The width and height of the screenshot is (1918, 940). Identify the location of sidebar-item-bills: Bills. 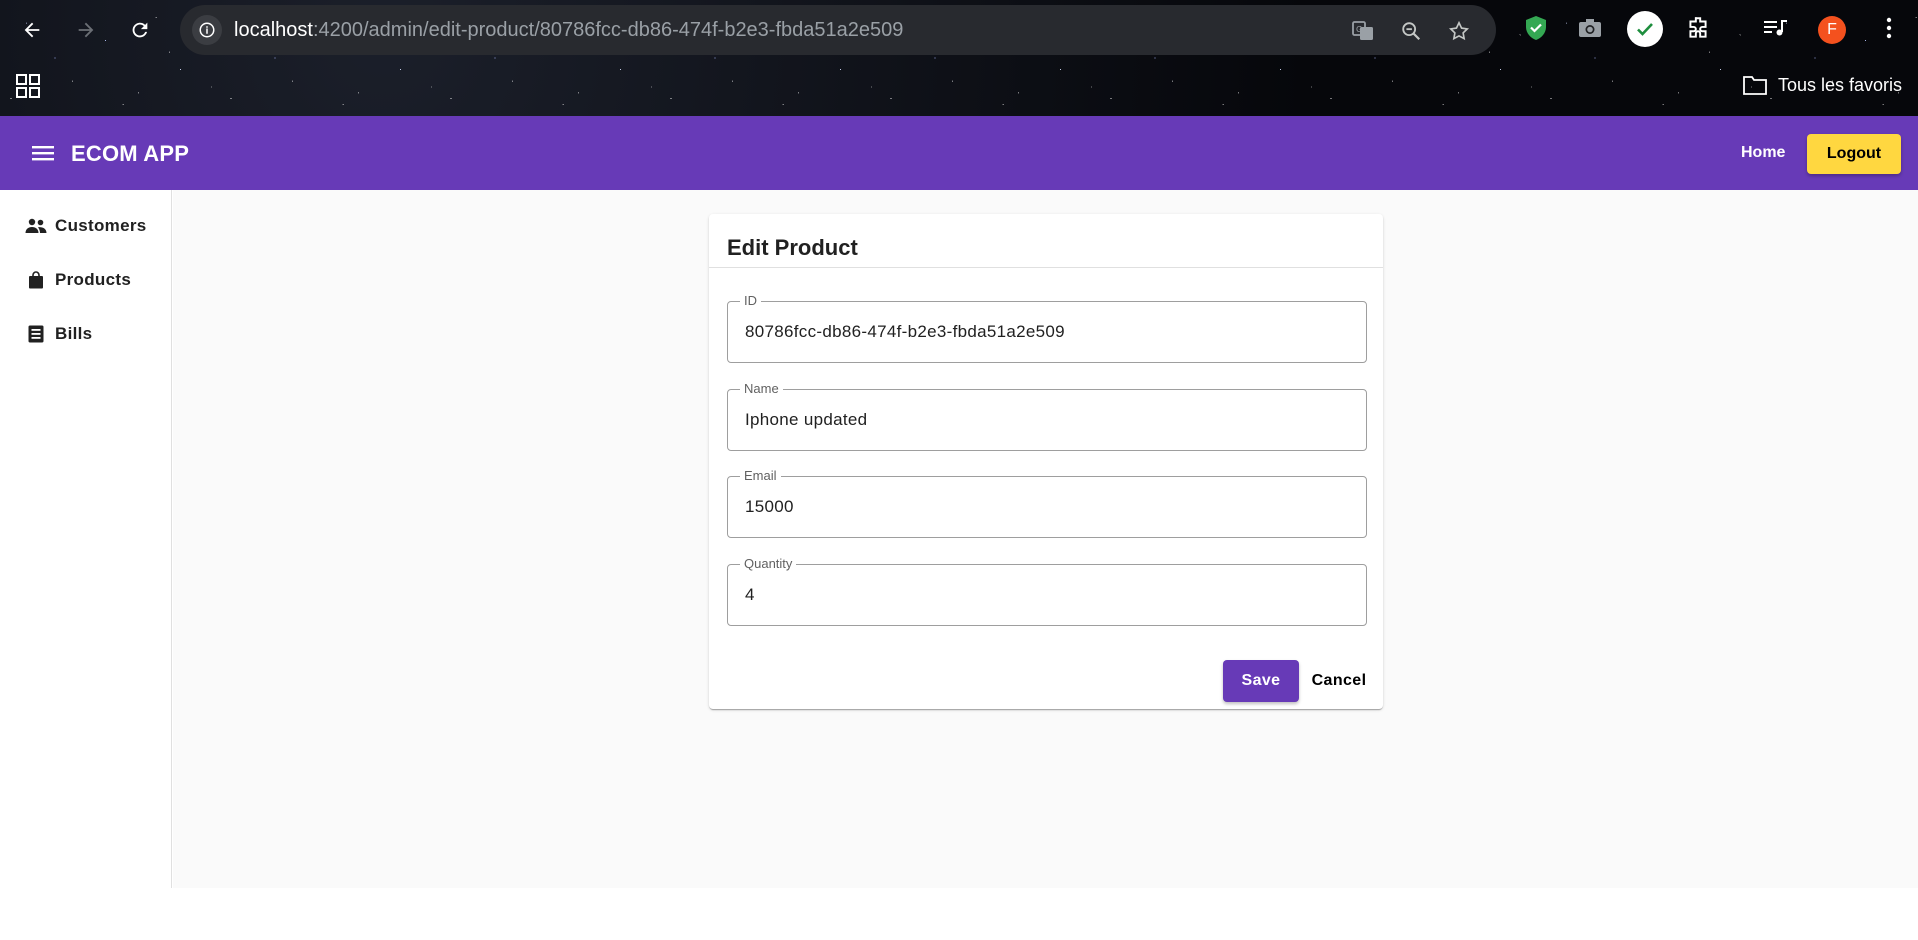
(85, 334).